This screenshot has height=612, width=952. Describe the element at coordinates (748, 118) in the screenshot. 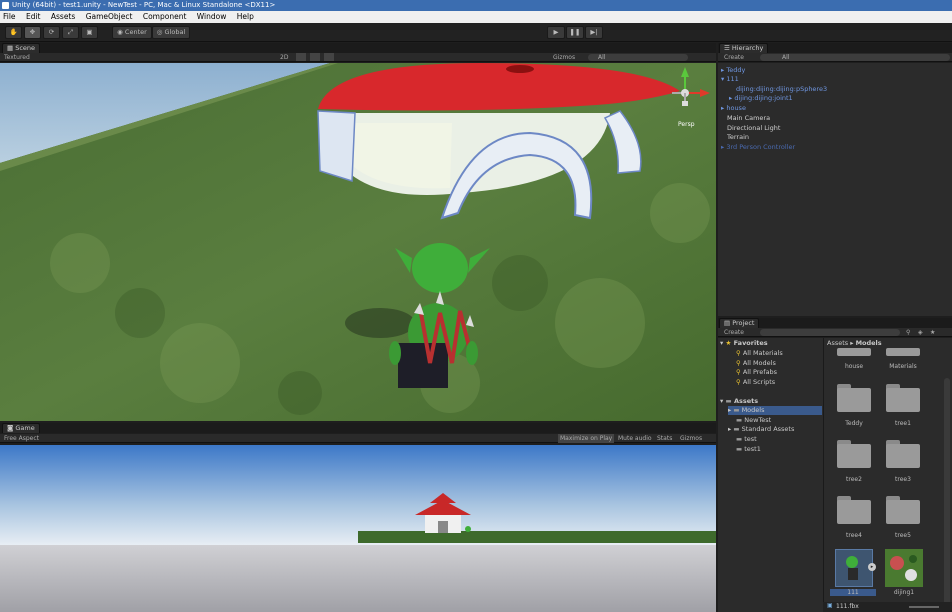

I see `hierarchy-item-main-camera: Main Camera` at that location.